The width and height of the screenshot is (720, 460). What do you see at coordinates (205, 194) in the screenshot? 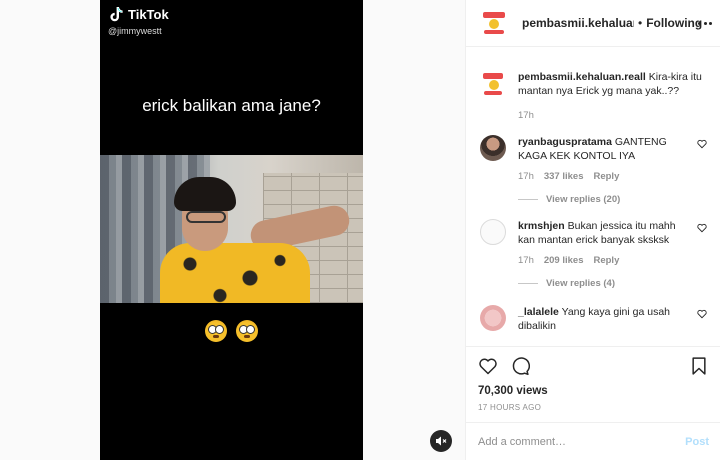
I see `person-hair` at bounding box center [205, 194].